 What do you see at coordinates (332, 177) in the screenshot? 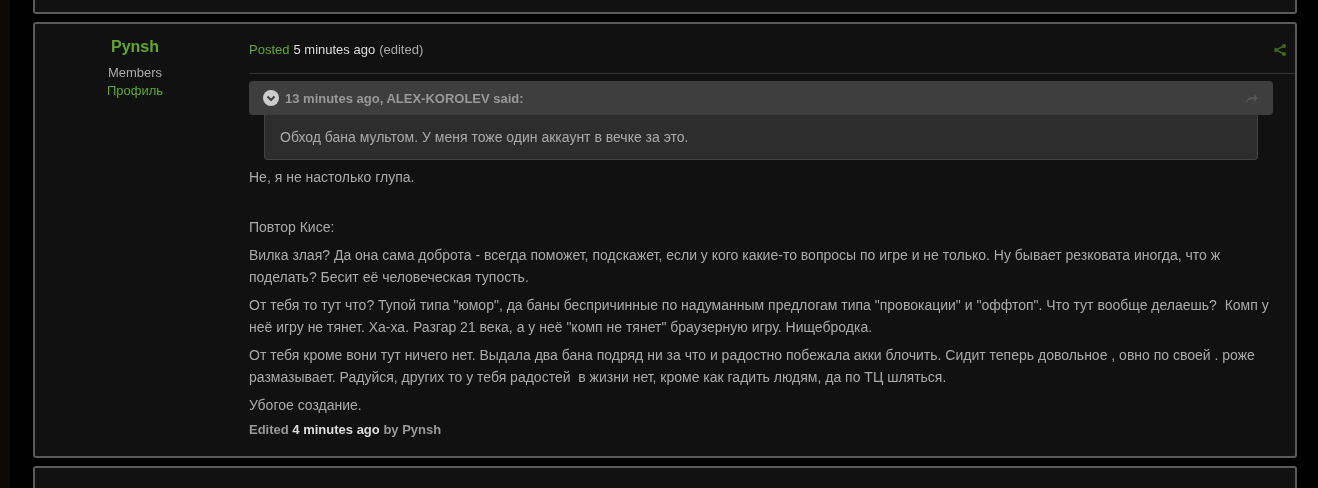
I see `paragraph: Не, я не настолько глупа.` at bounding box center [332, 177].